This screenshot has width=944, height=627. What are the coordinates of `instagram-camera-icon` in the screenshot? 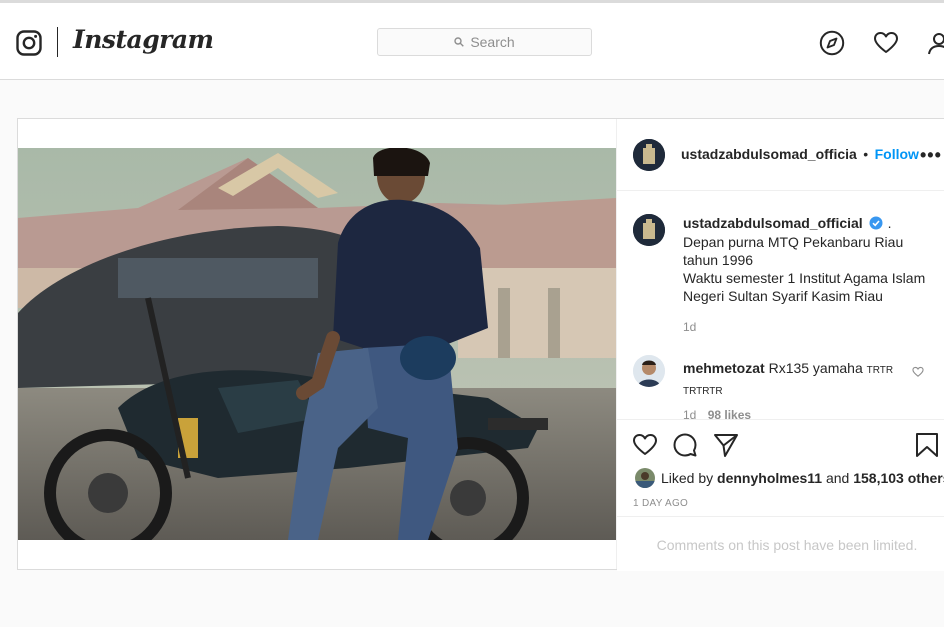 It's located at (29, 43).